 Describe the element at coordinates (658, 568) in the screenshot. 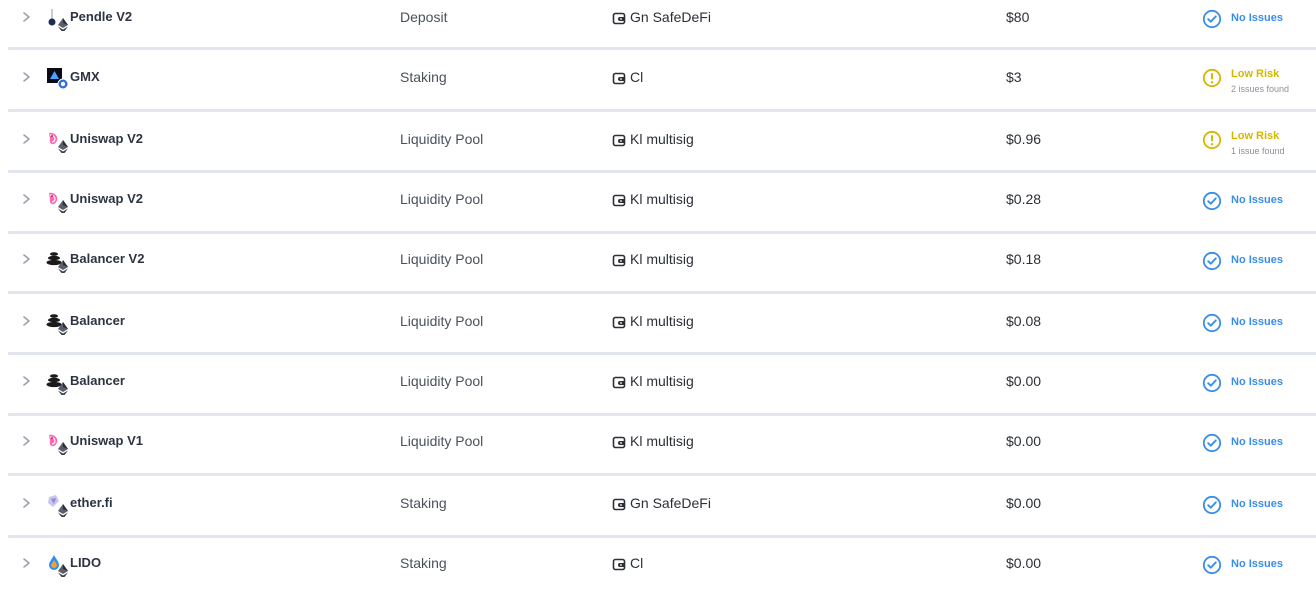

I see `table-row: LIDO Staking Cl $0.00 No Issues` at that location.